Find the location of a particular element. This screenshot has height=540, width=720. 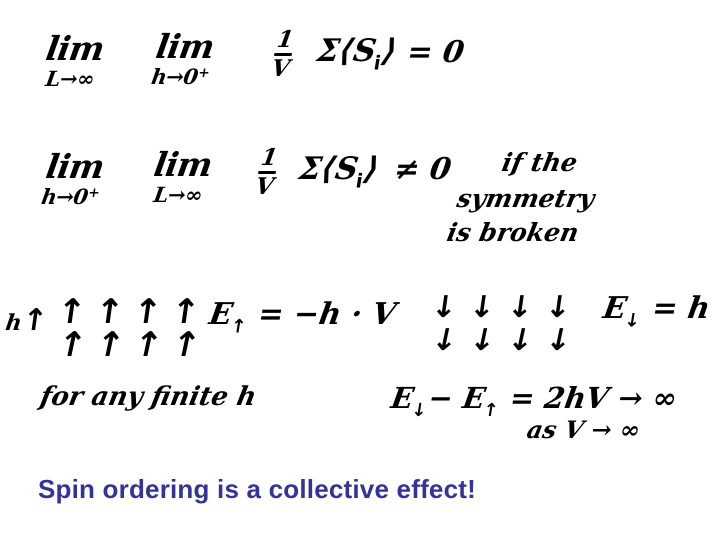

energy-down-value: = h V is located at coordinates (684, 308).